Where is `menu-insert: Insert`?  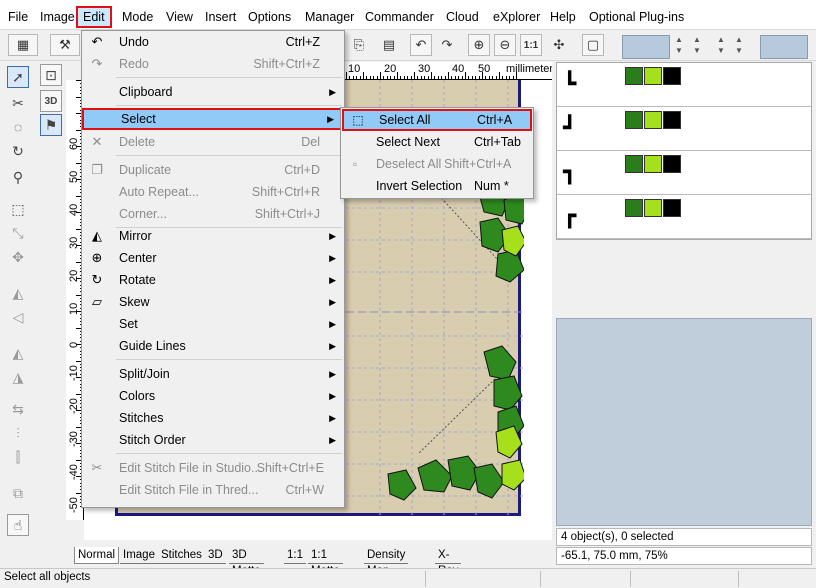 menu-insert: Insert is located at coordinates (220, 17).